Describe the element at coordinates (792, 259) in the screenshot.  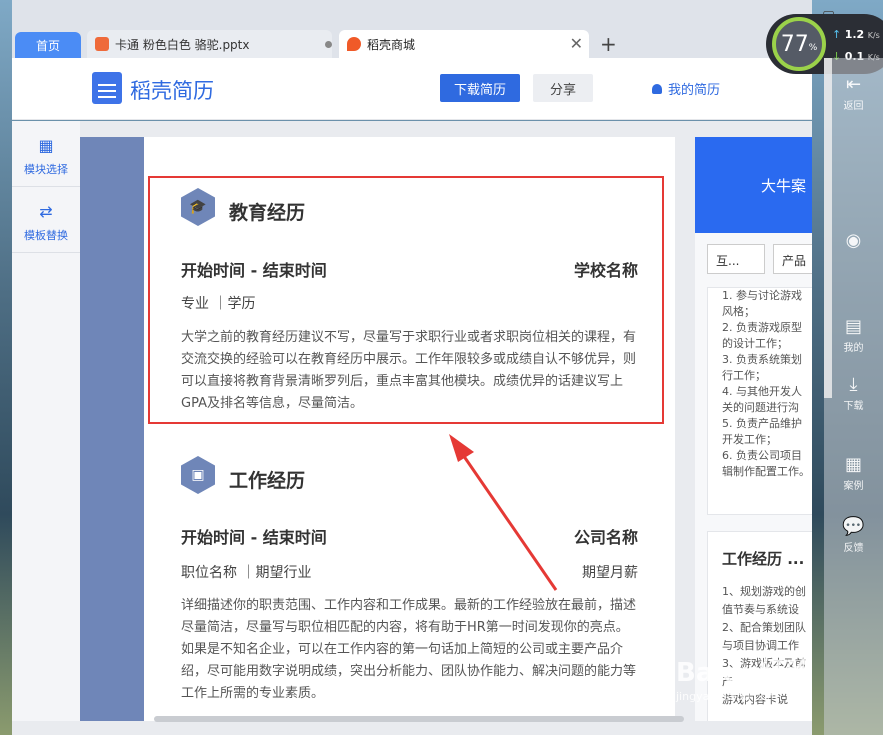
I see `position-select: 产品` at that location.